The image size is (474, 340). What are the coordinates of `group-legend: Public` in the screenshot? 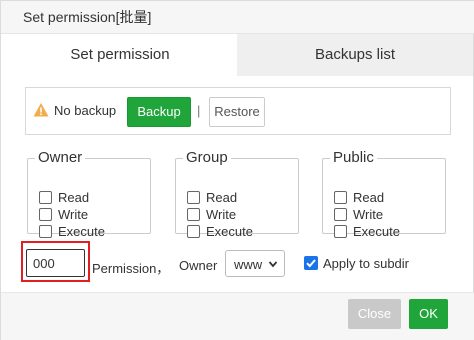 It's located at (353, 157).